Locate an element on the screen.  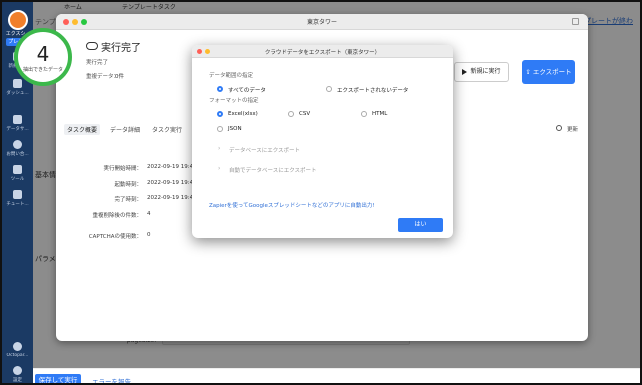
radio-unexported-data-label: エクスポートされないデータ is located at coordinates (372, 90).